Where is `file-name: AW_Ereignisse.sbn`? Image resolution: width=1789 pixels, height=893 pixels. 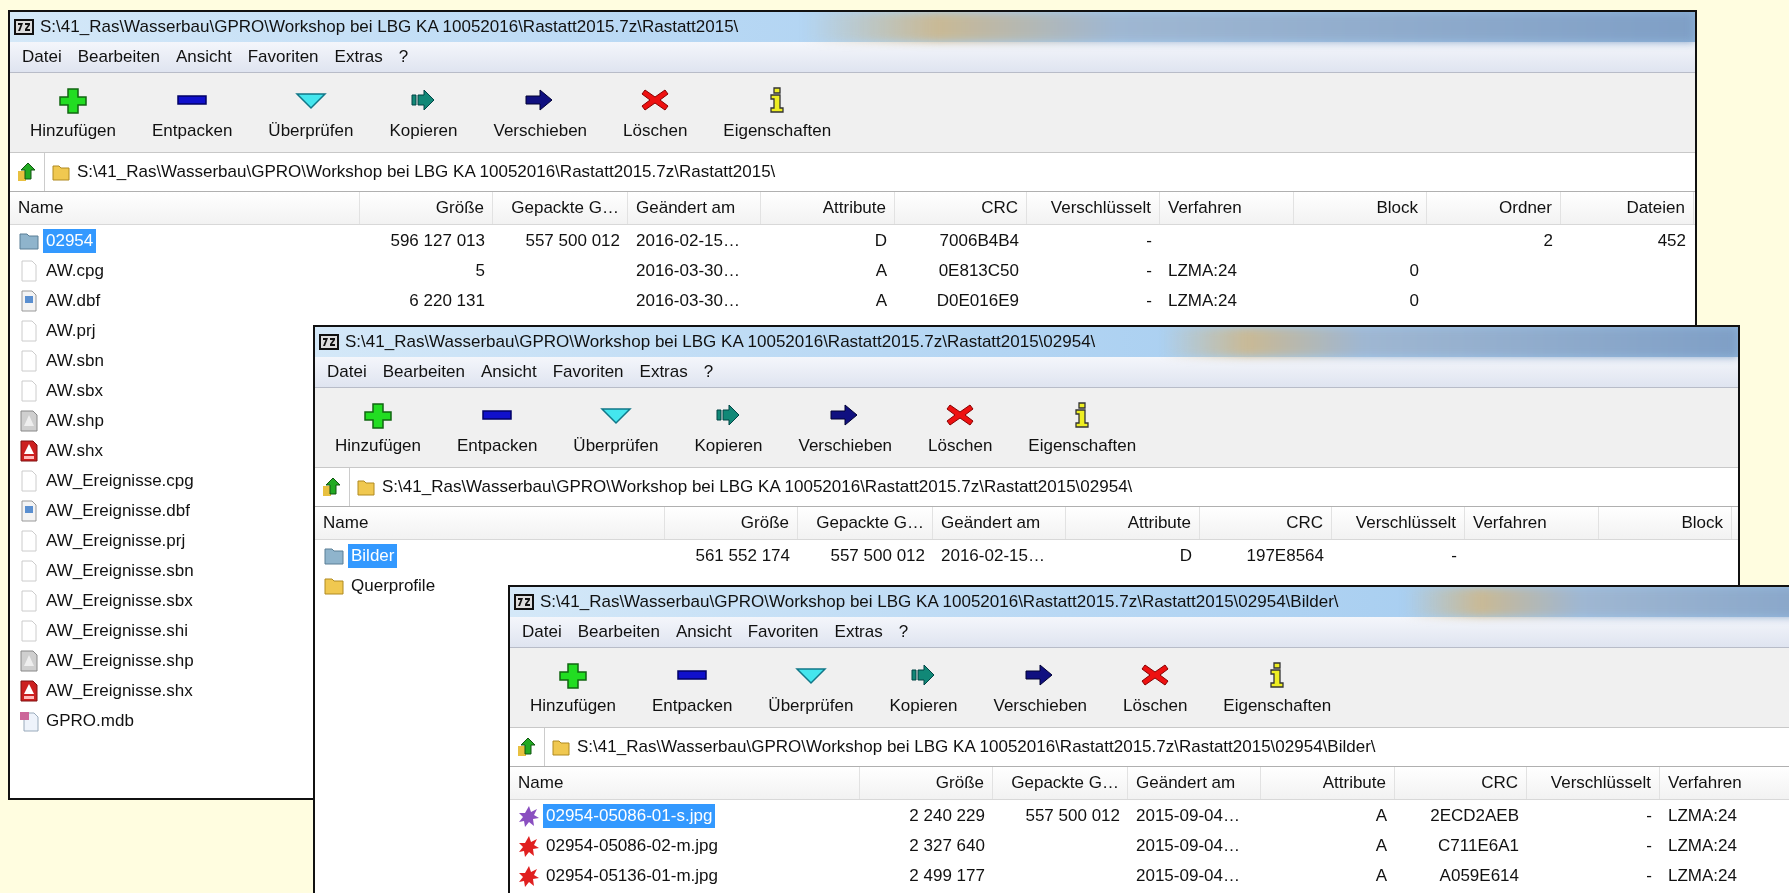 file-name: AW_Ereignisse.sbn is located at coordinates (120, 571).